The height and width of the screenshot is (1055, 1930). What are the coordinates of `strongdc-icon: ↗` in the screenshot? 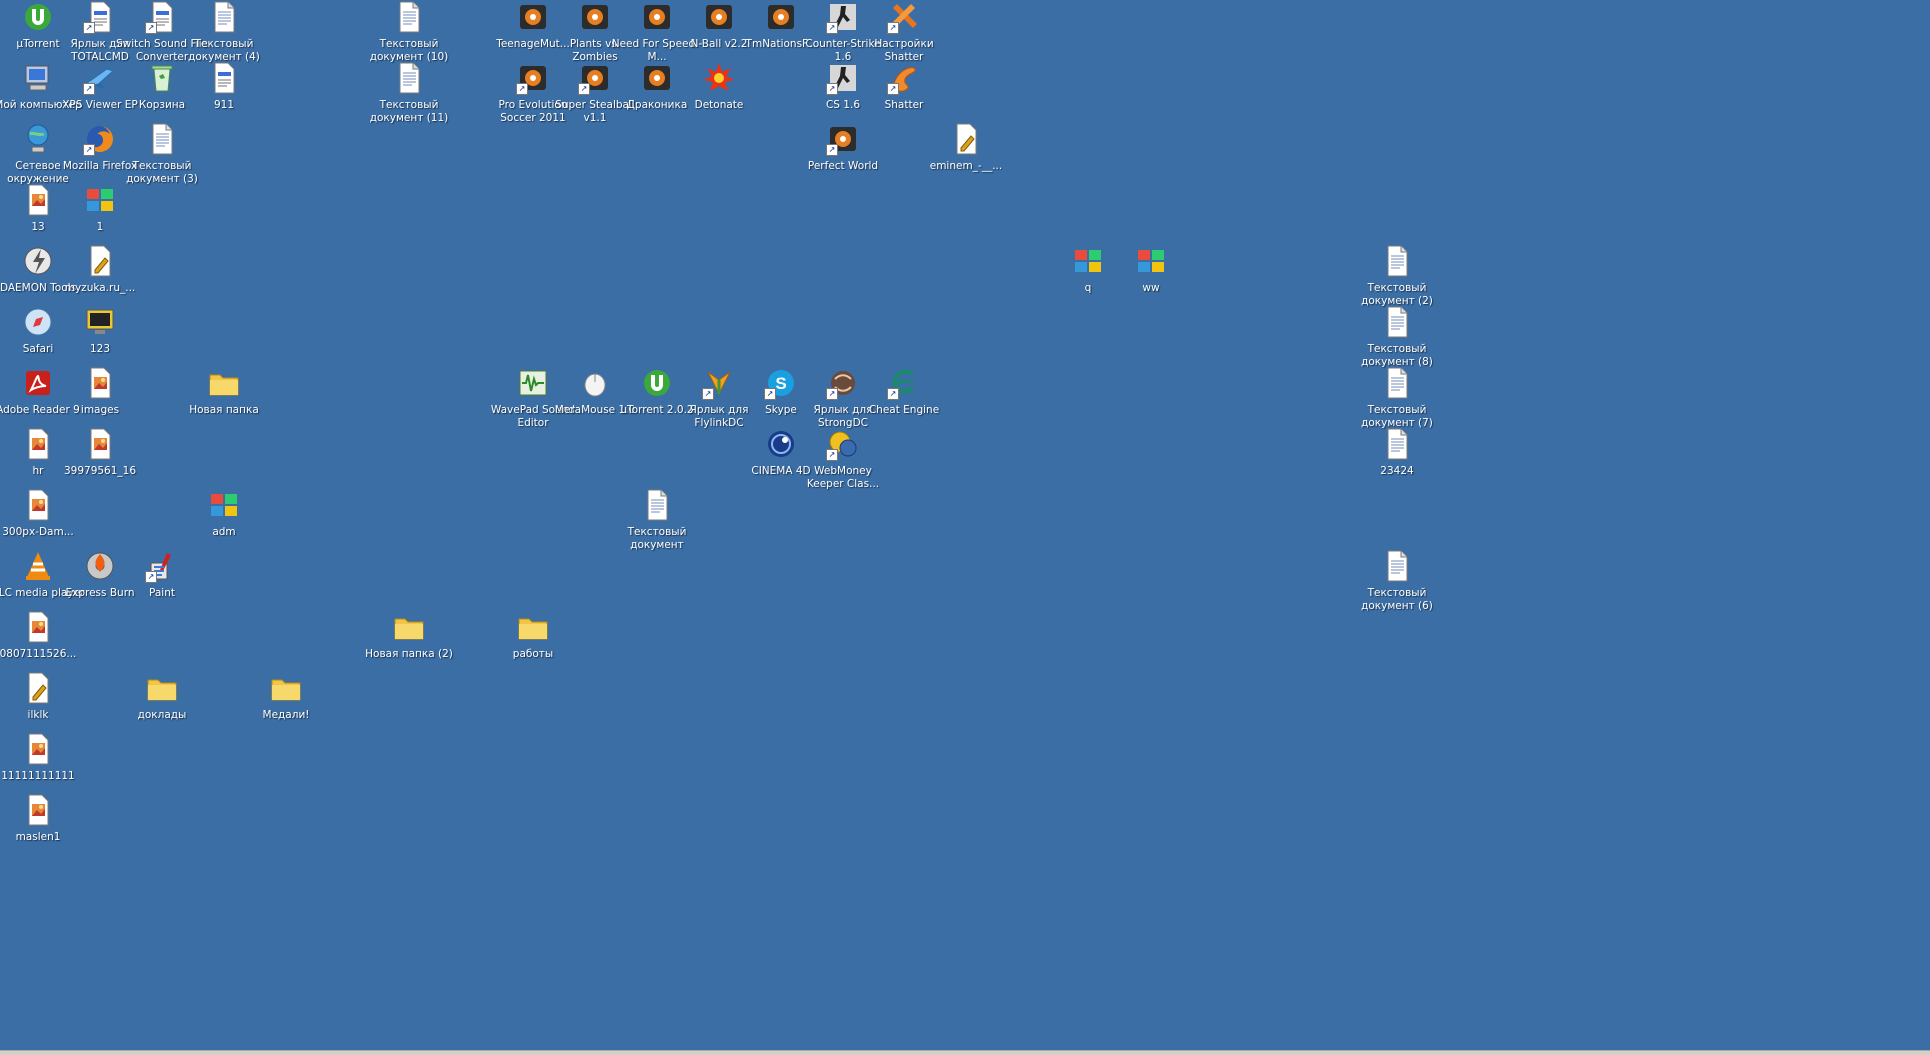 It's located at (843, 383).